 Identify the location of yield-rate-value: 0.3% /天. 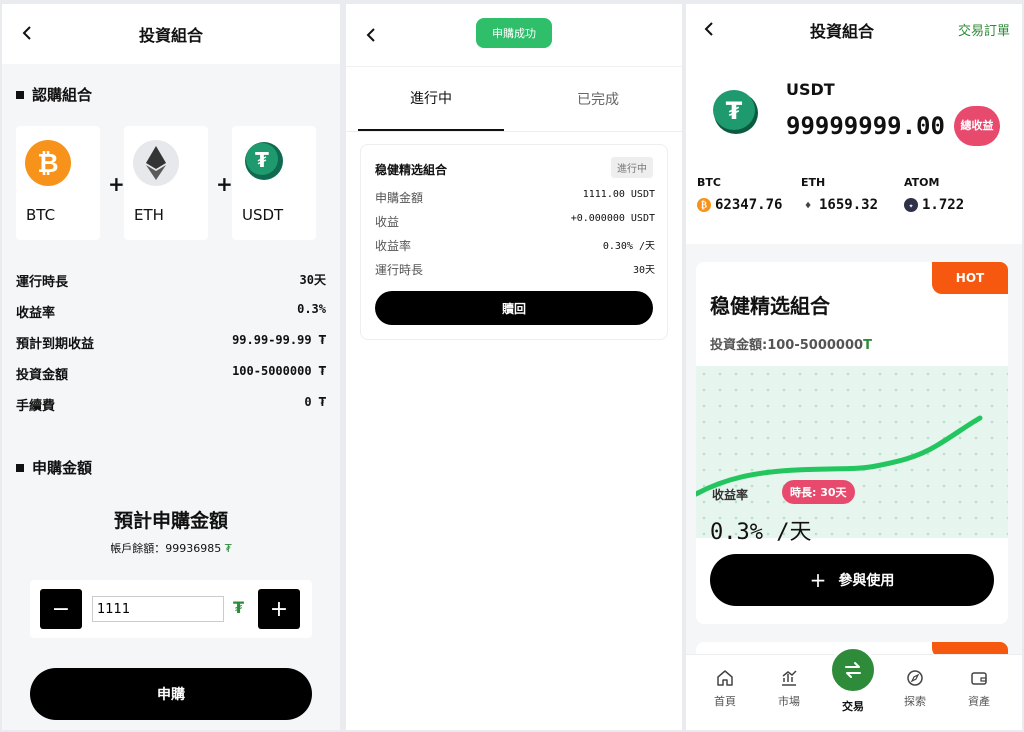
(761, 532).